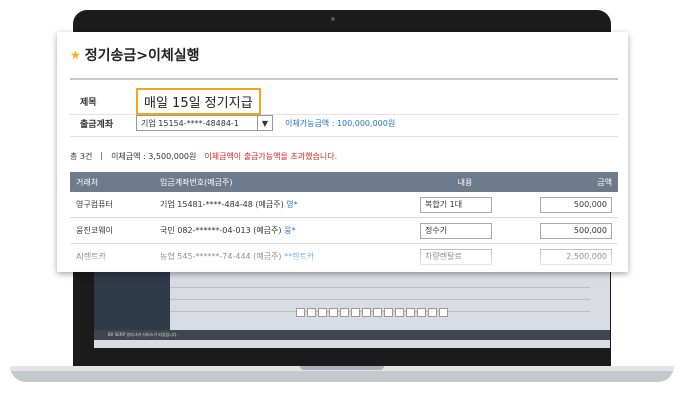  I want to click on title-row: ★ 정기송금>이체실행, so click(135, 55).